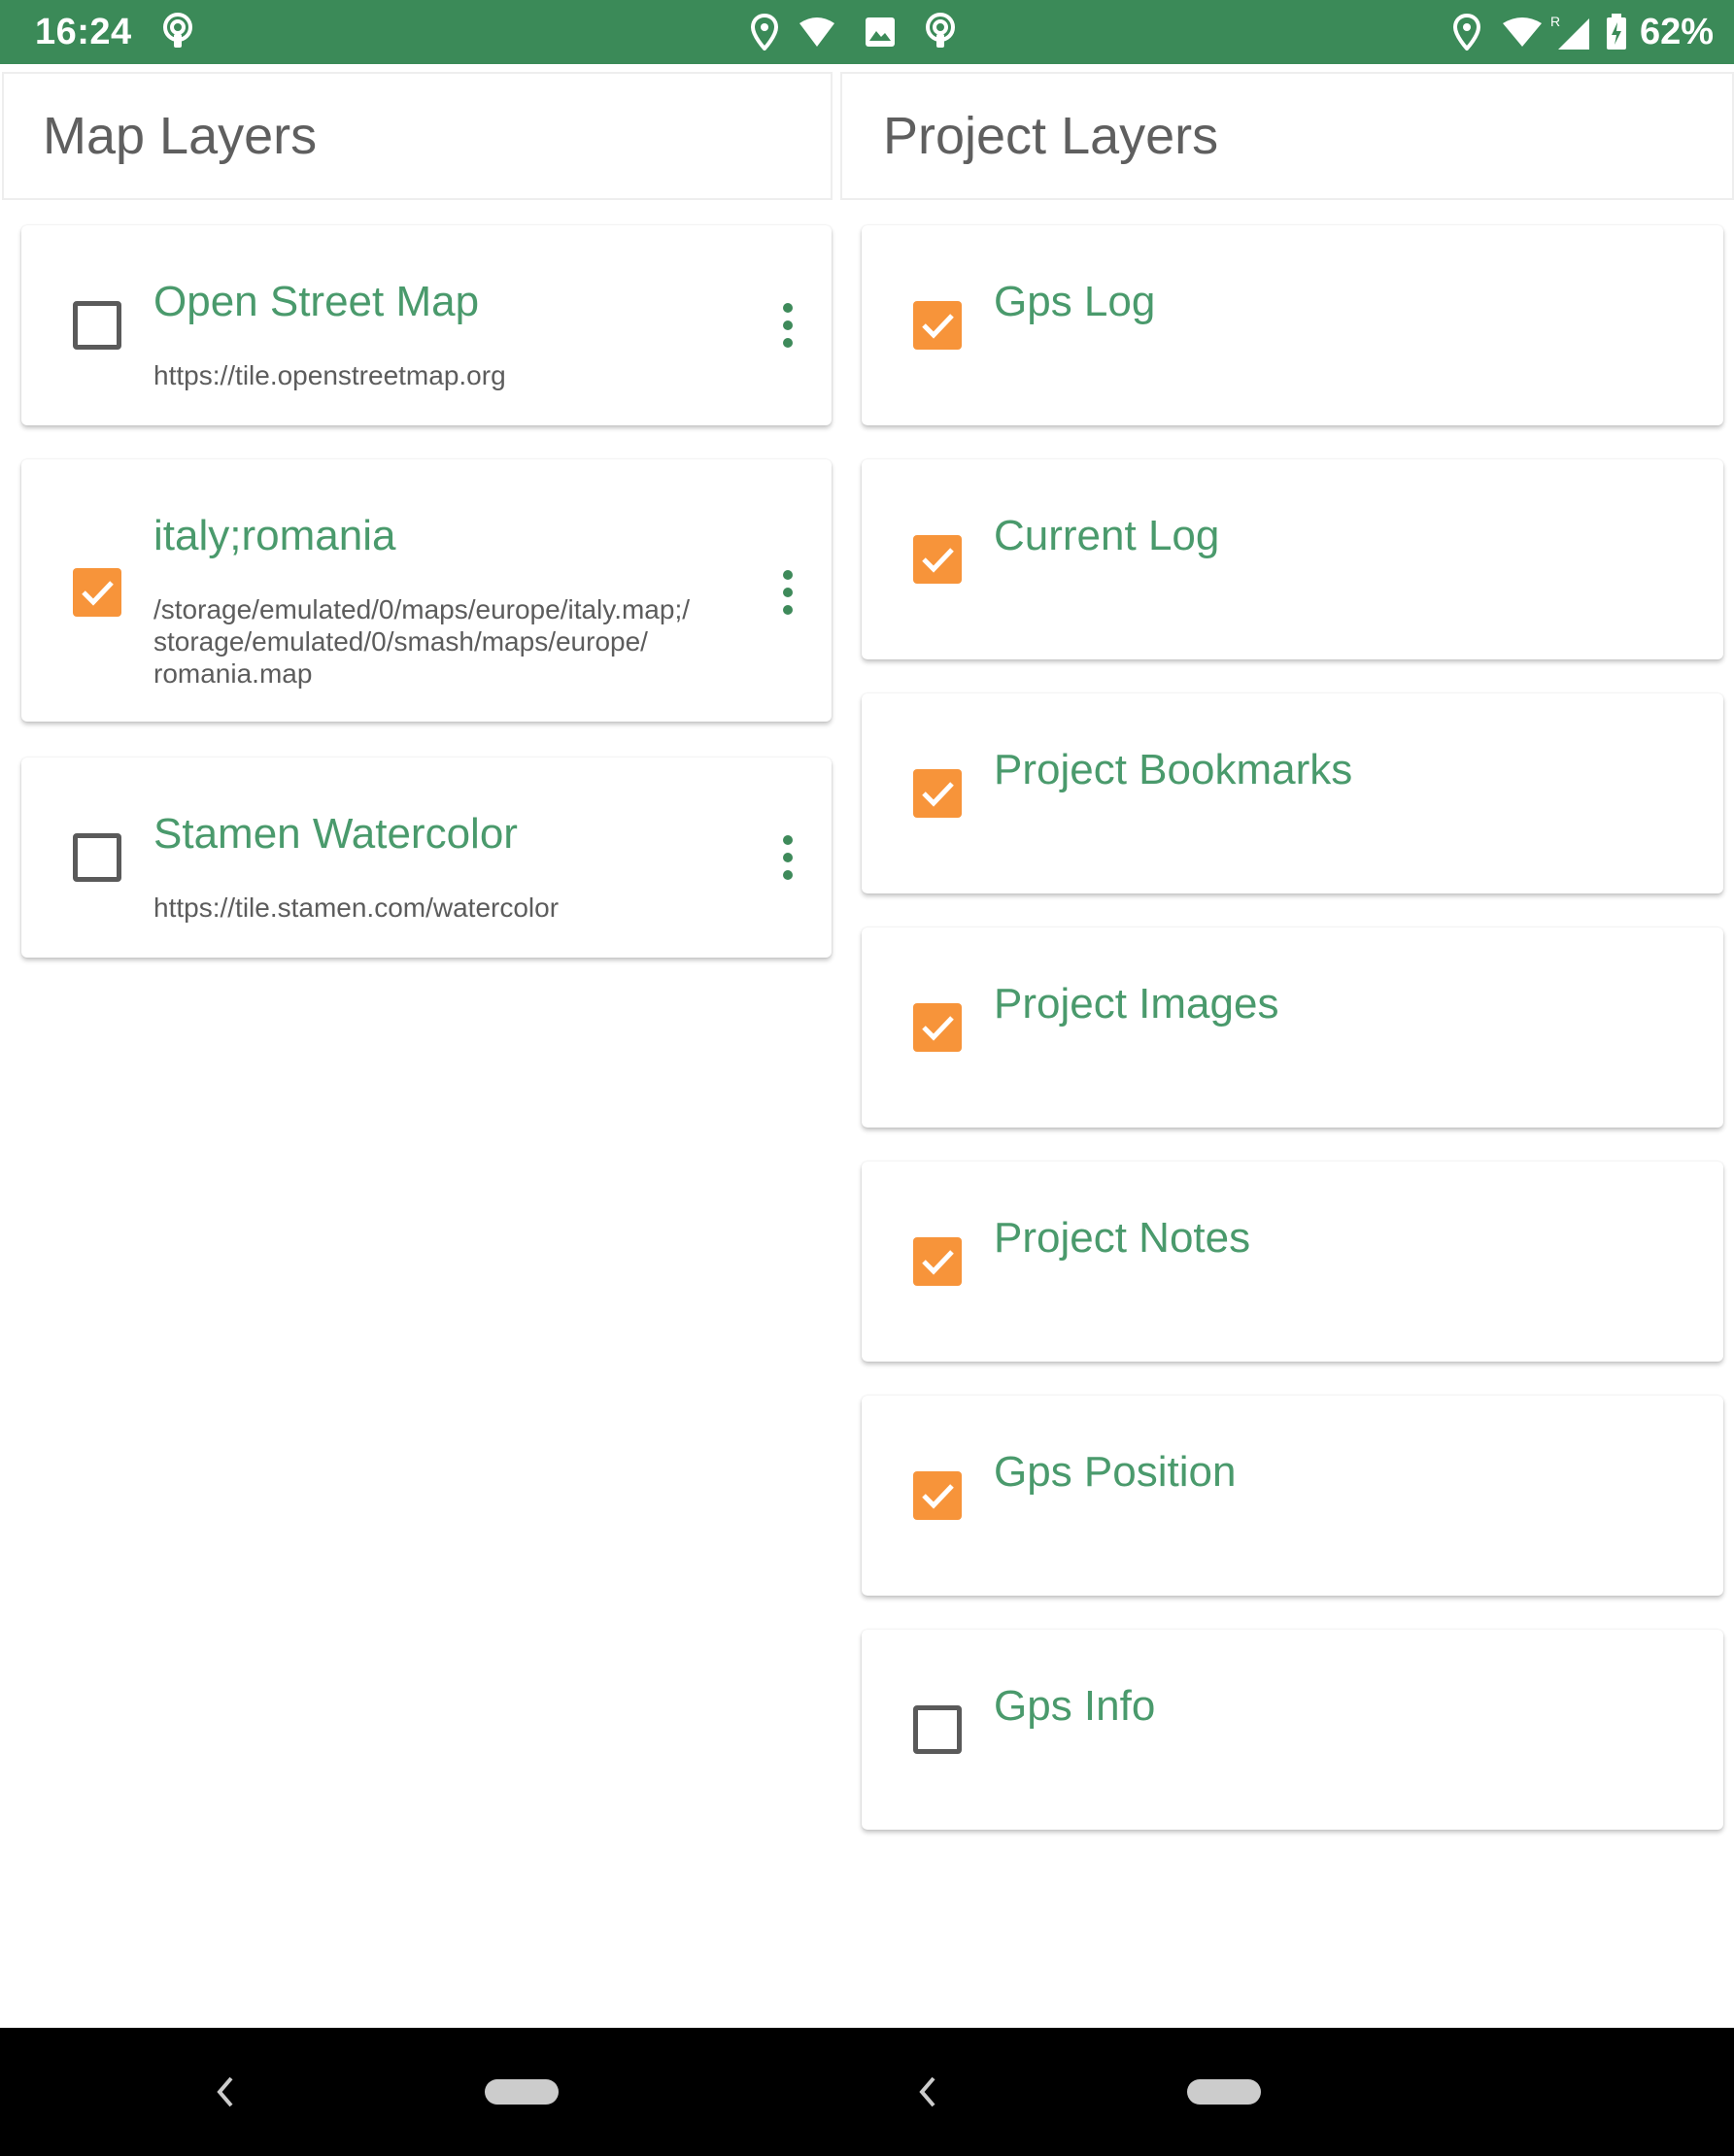  I want to click on layer-path: https://tile.openstreetmap.org, so click(329, 375).